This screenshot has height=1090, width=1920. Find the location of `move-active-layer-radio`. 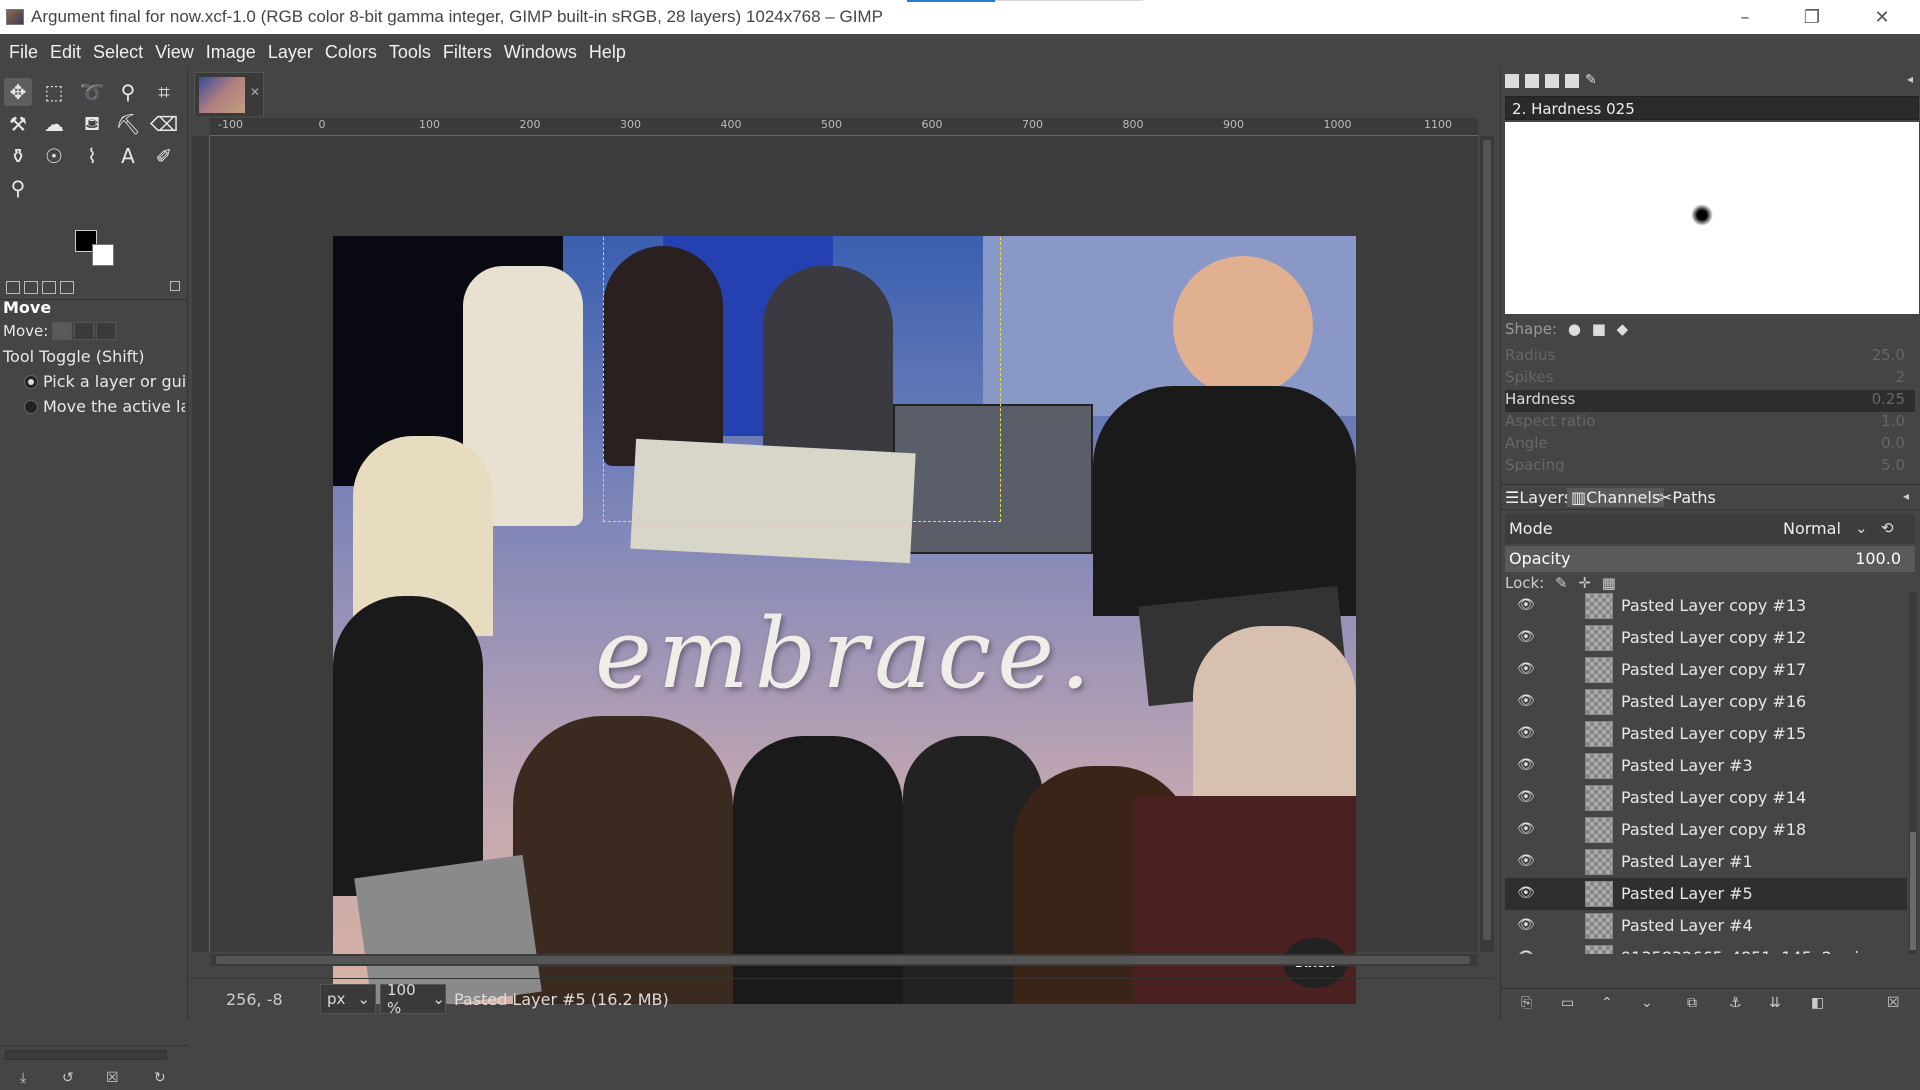

move-active-layer-radio is located at coordinates (31, 407).